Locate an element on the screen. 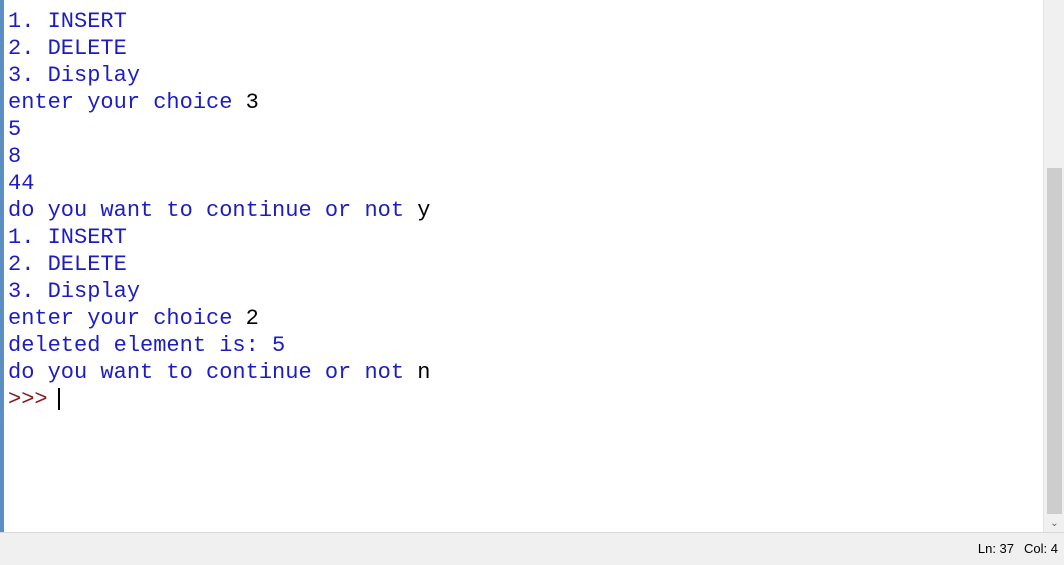 The image size is (1064, 565). shell-line: 5 is located at coordinates (523, 129).